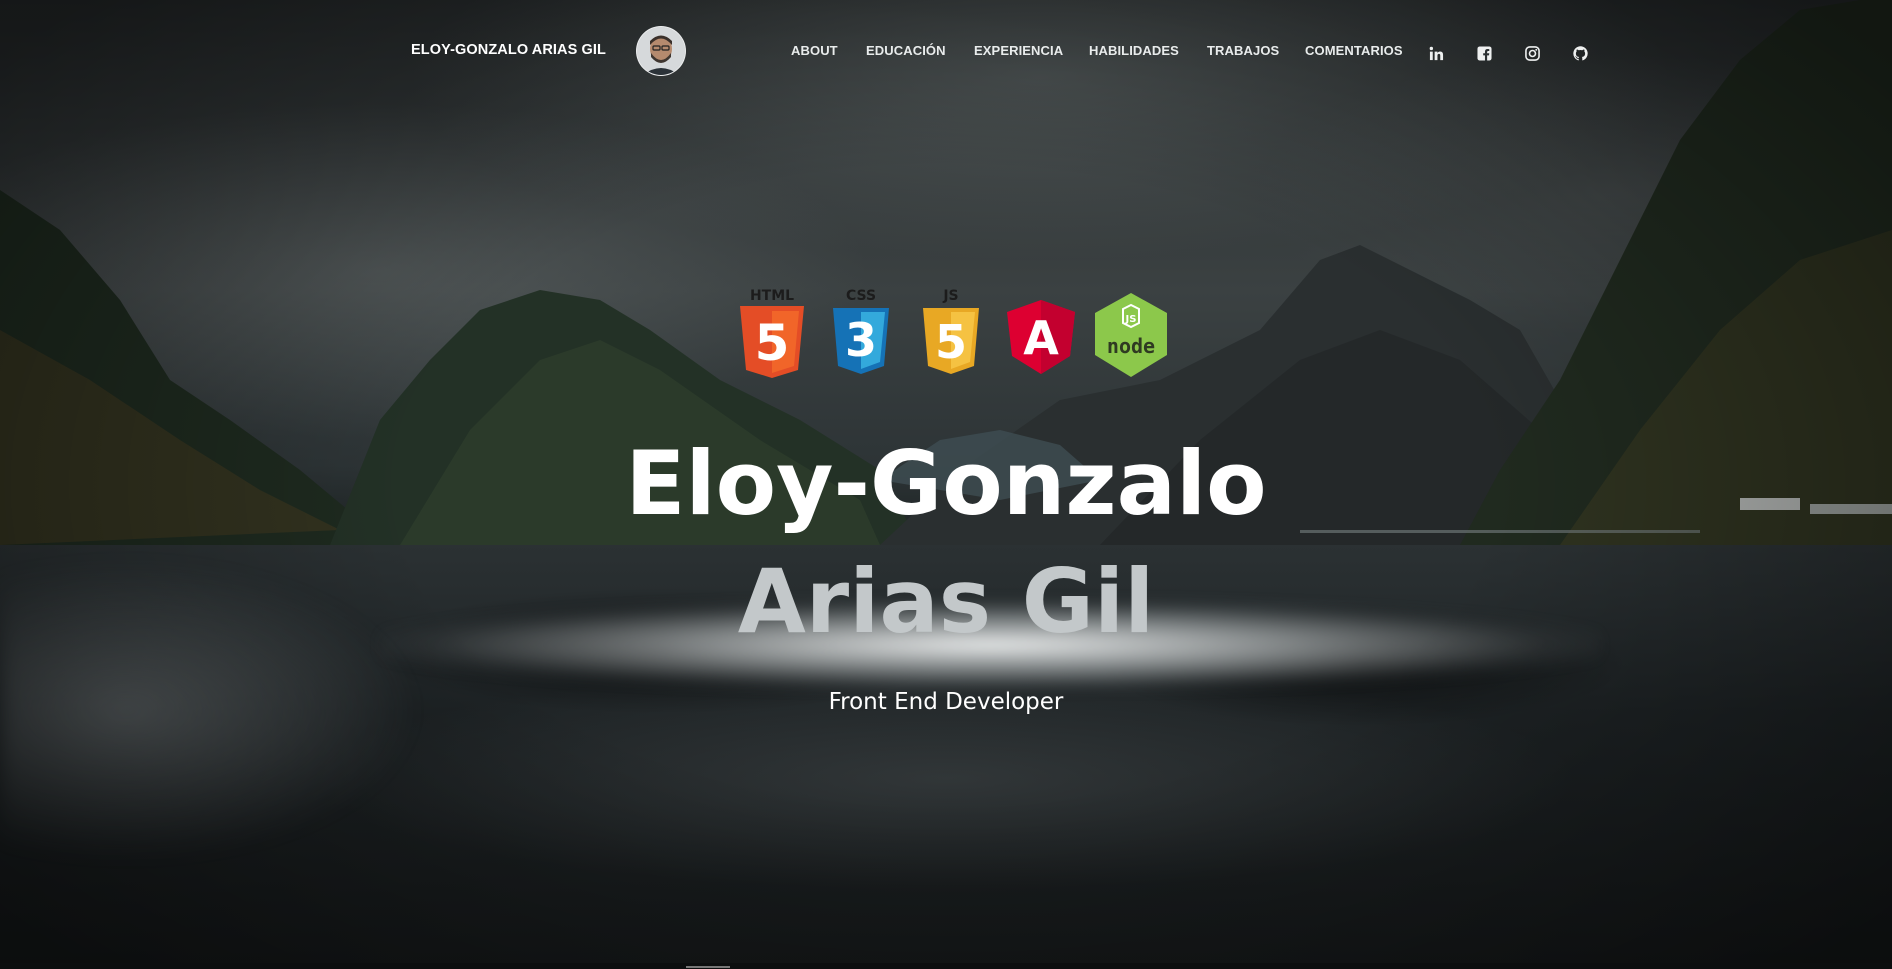 This screenshot has height=969, width=1892. I want to click on angular-shield: A, so click(1041, 337).